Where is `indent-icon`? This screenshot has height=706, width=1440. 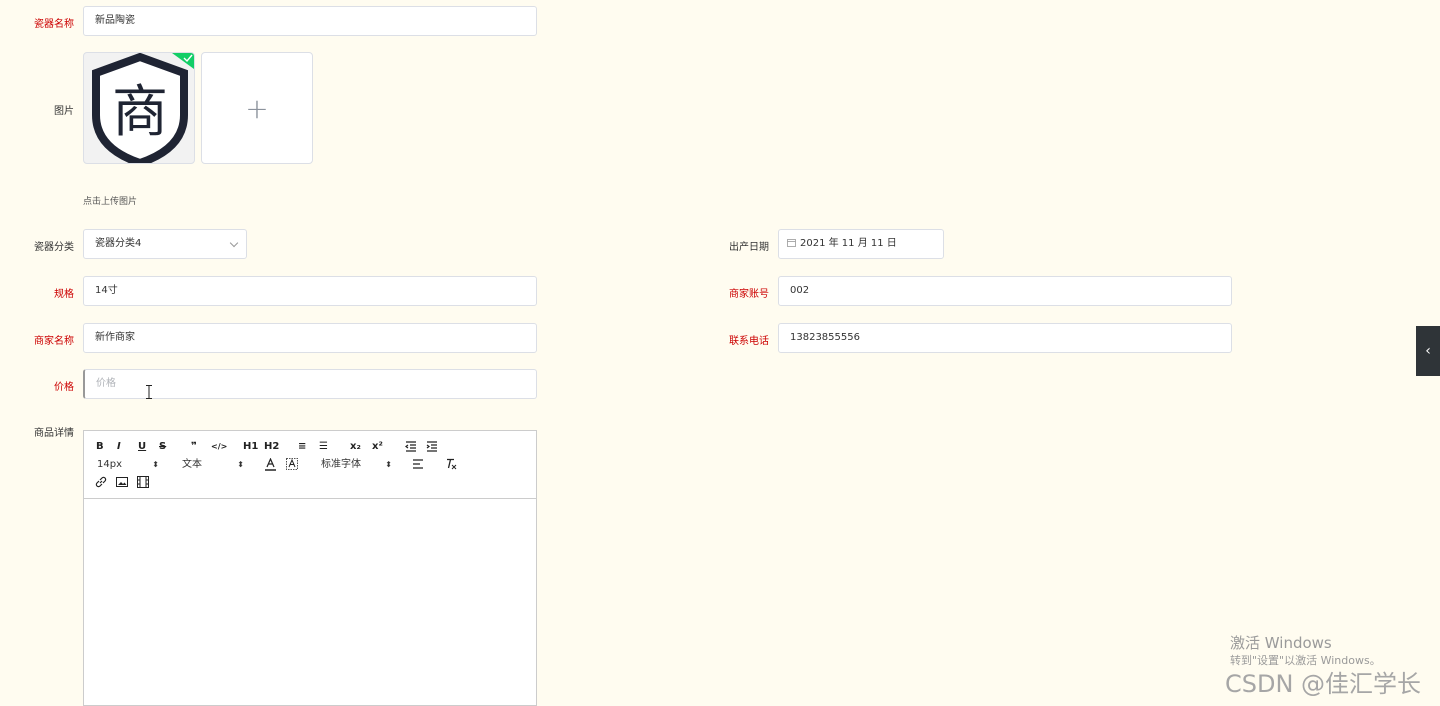
indent-icon is located at coordinates (432, 446).